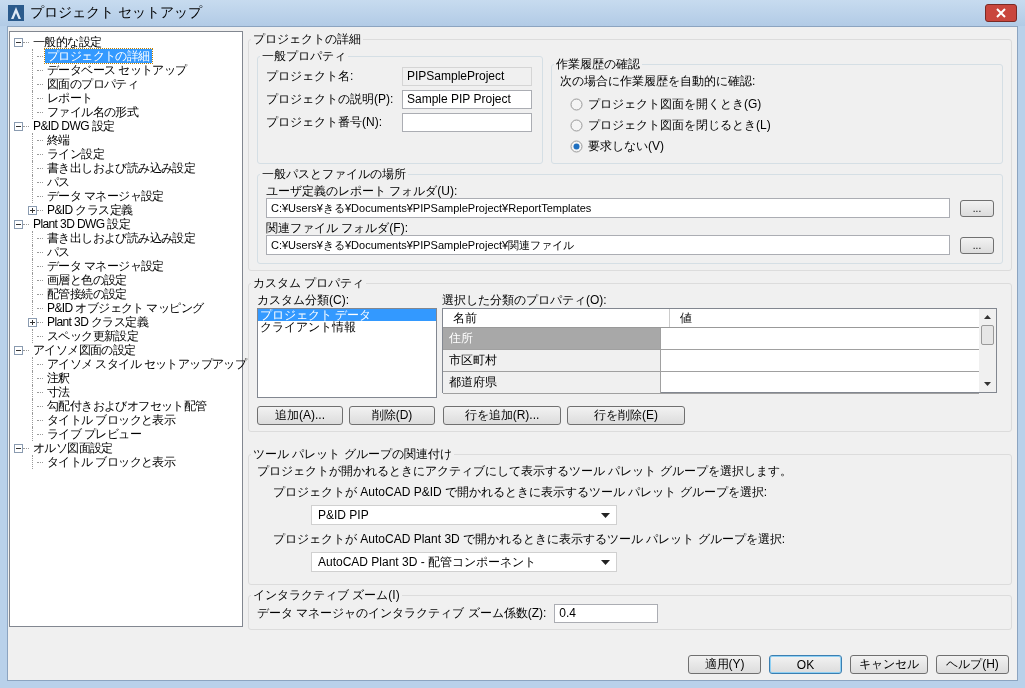 The height and width of the screenshot is (688, 1025). What do you see at coordinates (467, 99) in the screenshot?
I see `input-field: Sample PIP Project` at bounding box center [467, 99].